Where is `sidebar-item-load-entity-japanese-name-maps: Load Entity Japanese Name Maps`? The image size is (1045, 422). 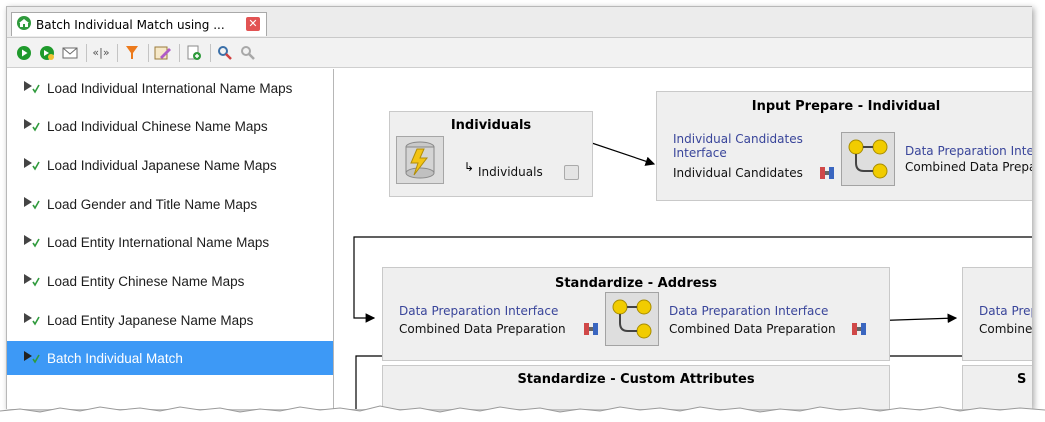 sidebar-item-load-entity-japanese-name-maps: Load Entity Japanese Name Maps is located at coordinates (170, 320).